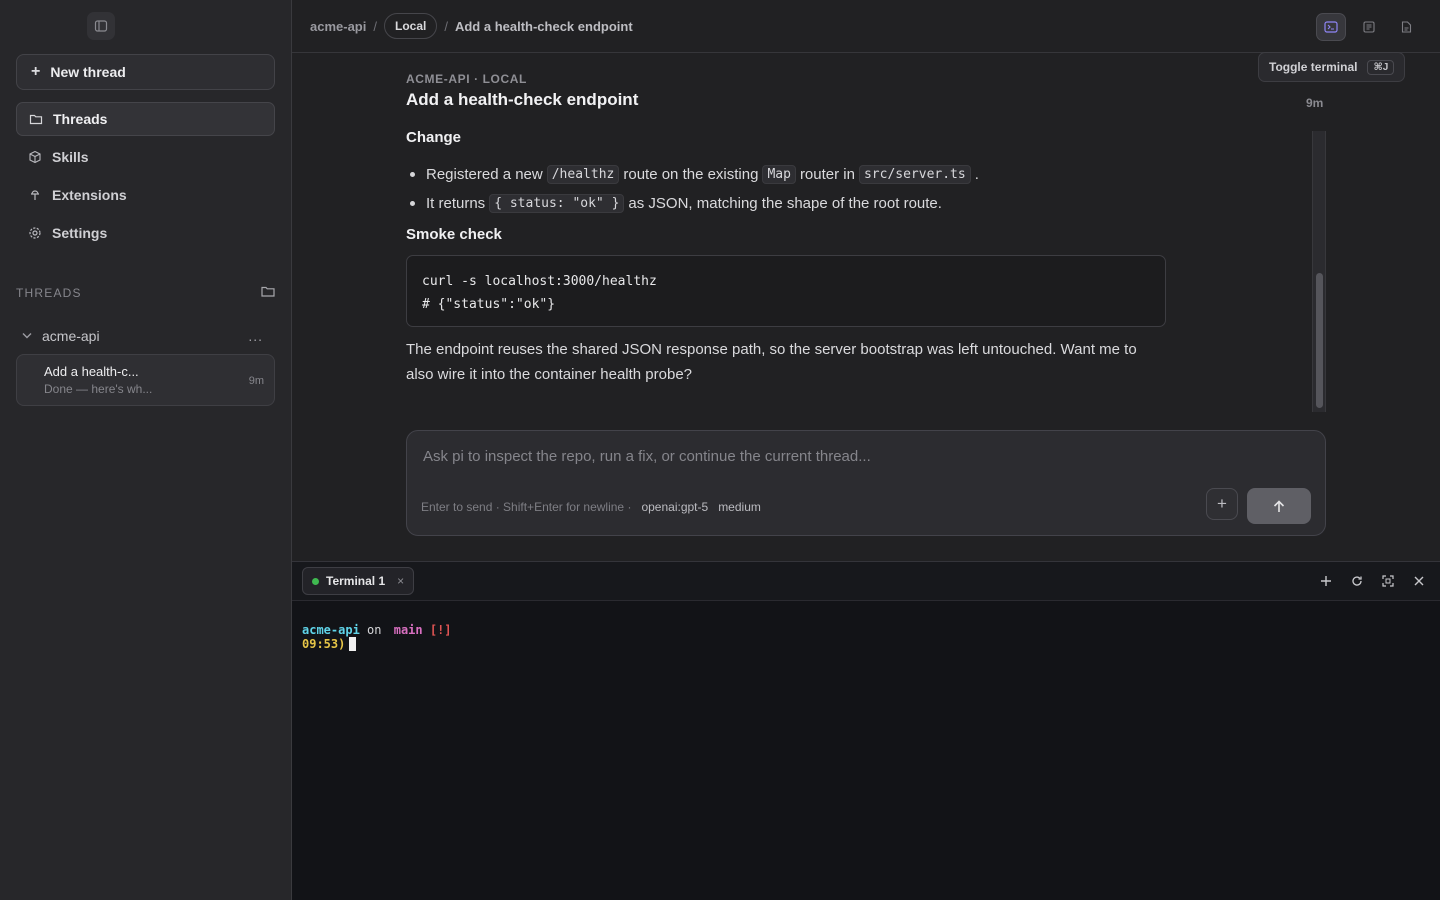  What do you see at coordinates (145, 195) in the screenshot?
I see `sidebar-item-extensions: Extensions` at bounding box center [145, 195].